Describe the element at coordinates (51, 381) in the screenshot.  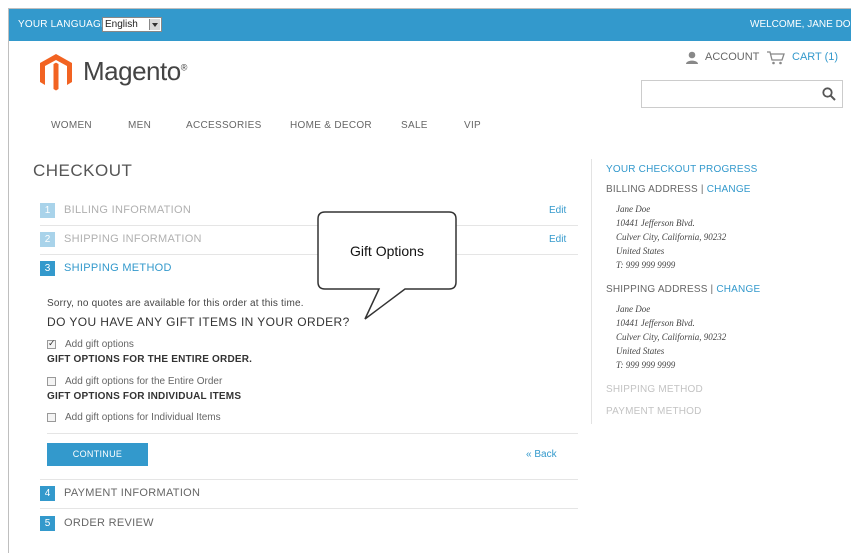
I see `entire-order-checkbox` at that location.